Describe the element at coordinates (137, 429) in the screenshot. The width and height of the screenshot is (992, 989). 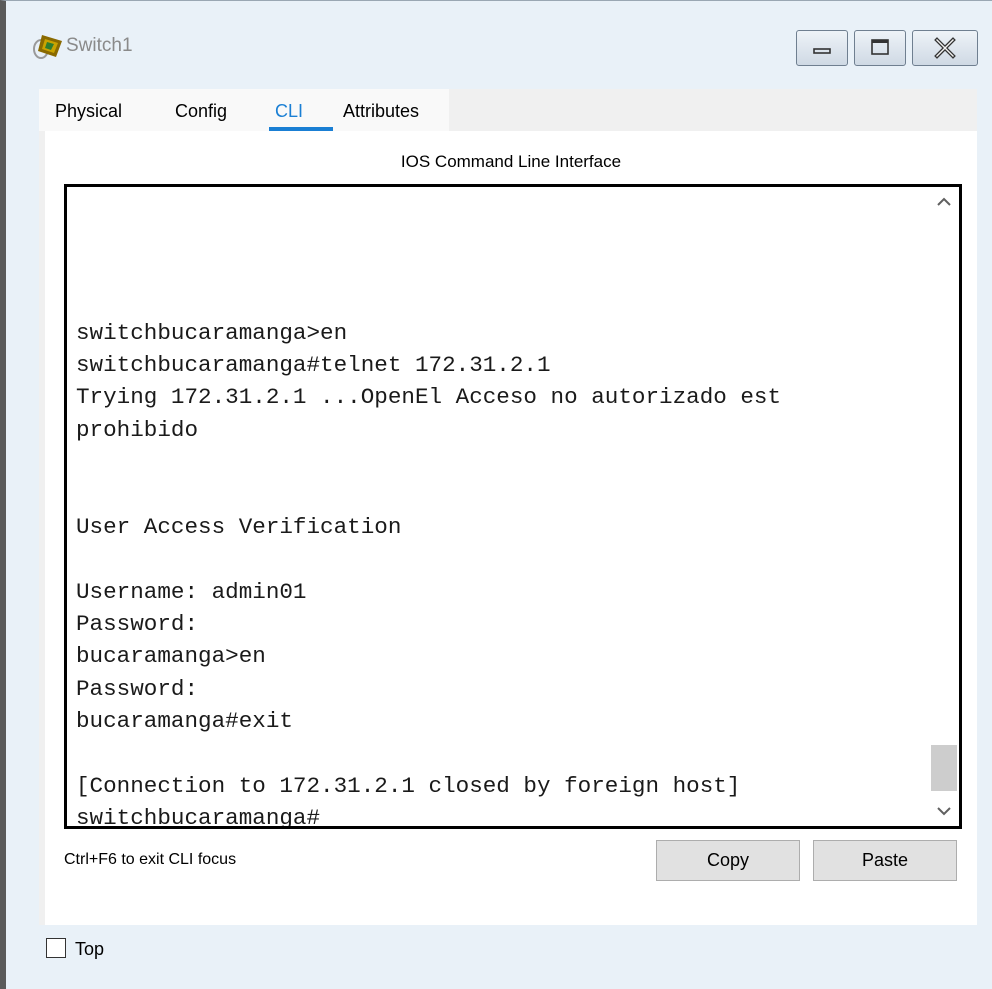
I see `terminal-line: prohibido` at that location.